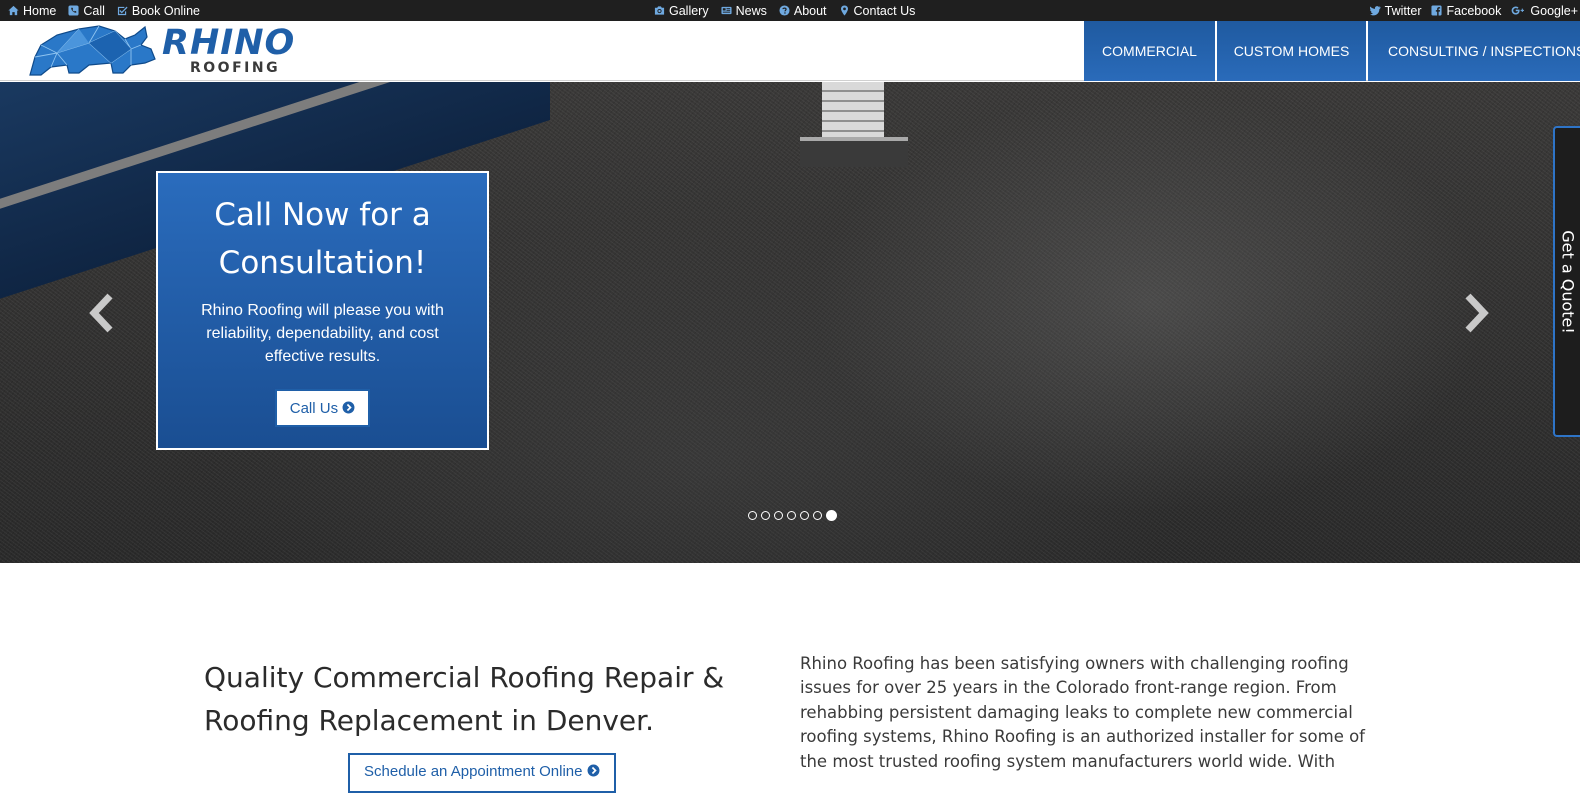  I want to click on topbar-contact-link: Contact Us, so click(877, 10).